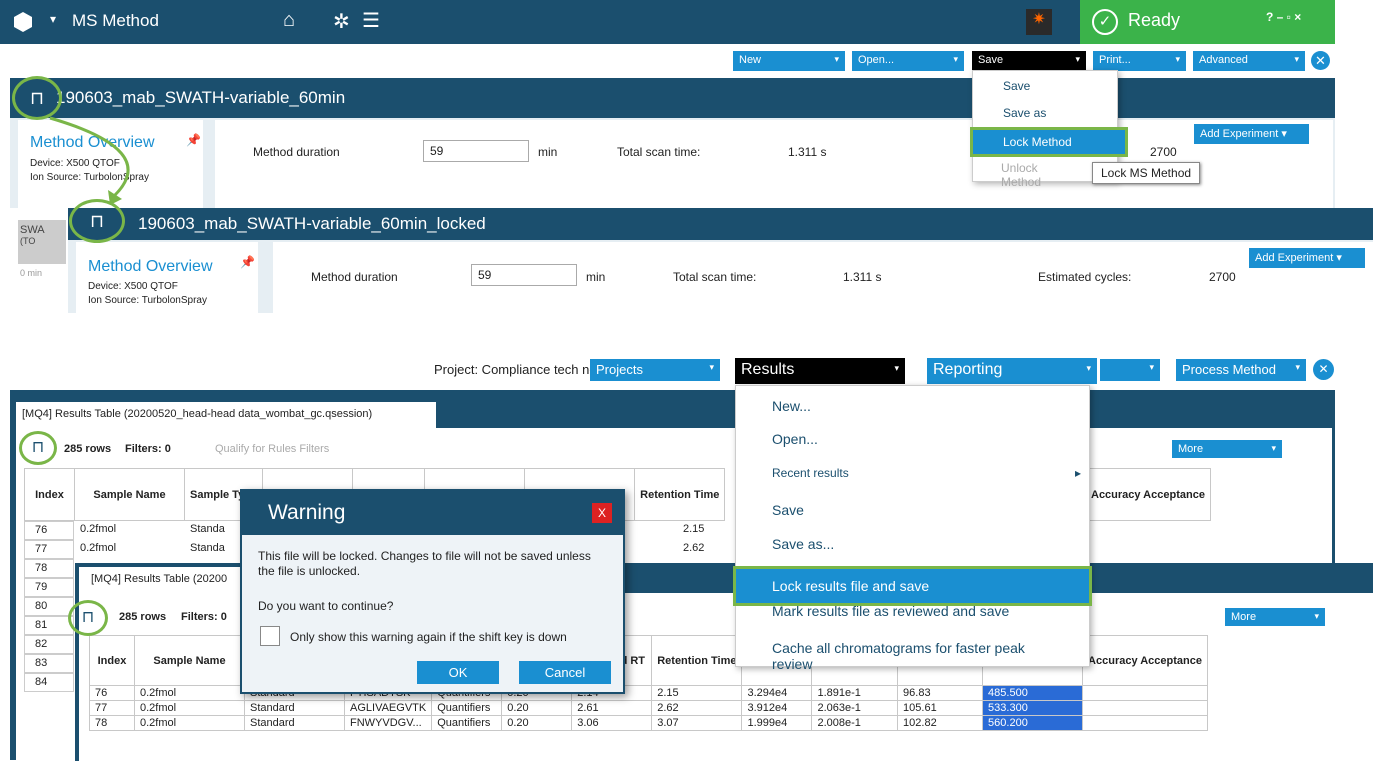 This screenshot has height=761, width=1373. What do you see at coordinates (49, 587) in the screenshot?
I see `index-cell: 79` at bounding box center [49, 587].